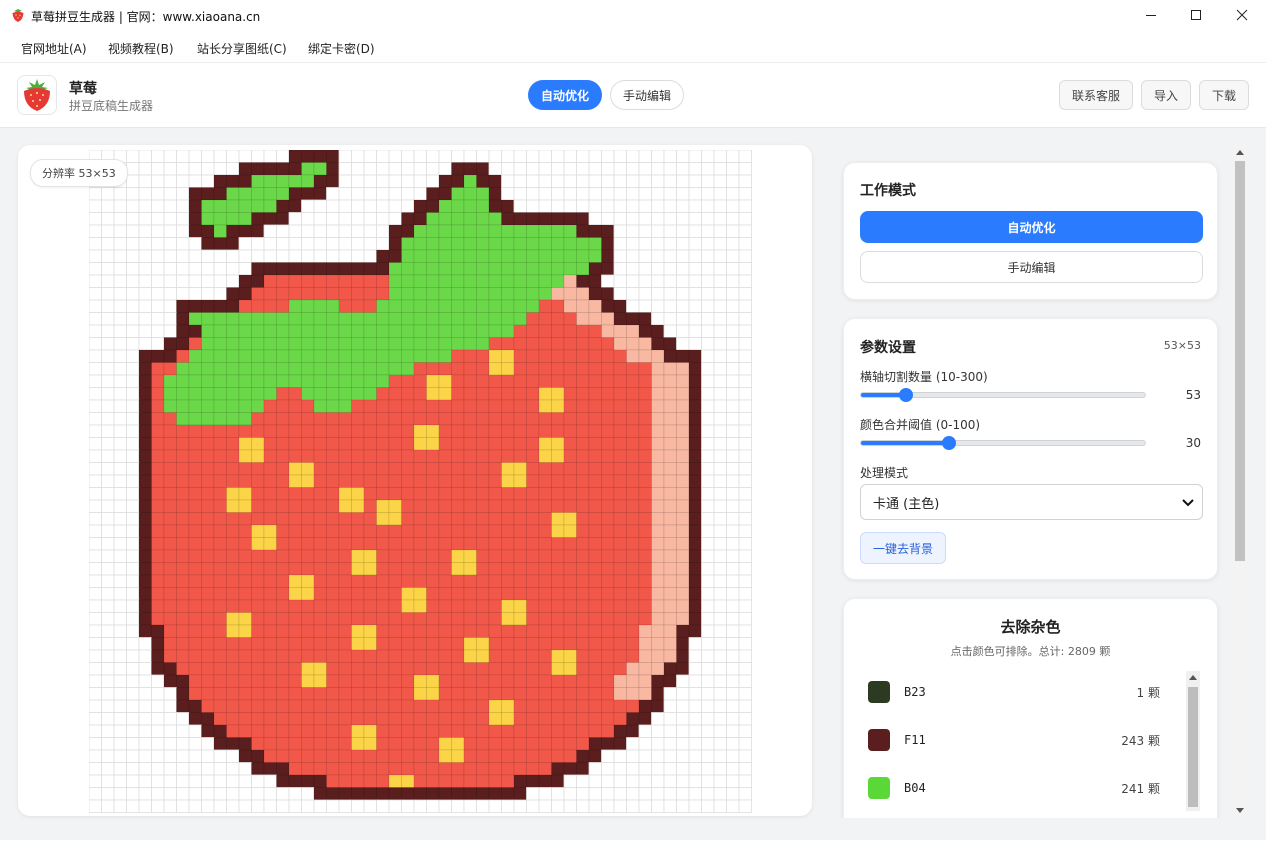  What do you see at coordinates (1016, 739) in the screenshot?
I see `color-row-f11: F11 243 颗` at bounding box center [1016, 739].